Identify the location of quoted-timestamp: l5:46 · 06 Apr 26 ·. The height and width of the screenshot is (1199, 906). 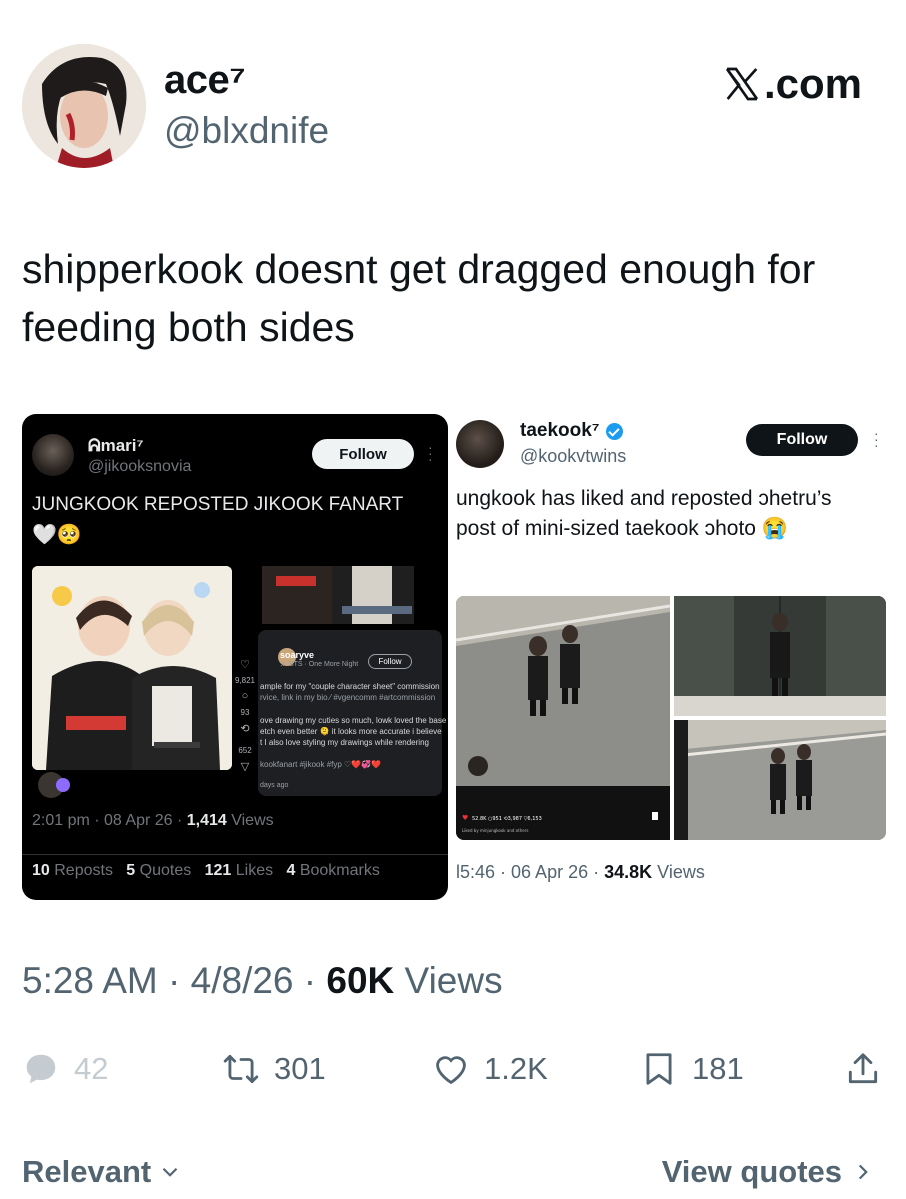
(530, 872).